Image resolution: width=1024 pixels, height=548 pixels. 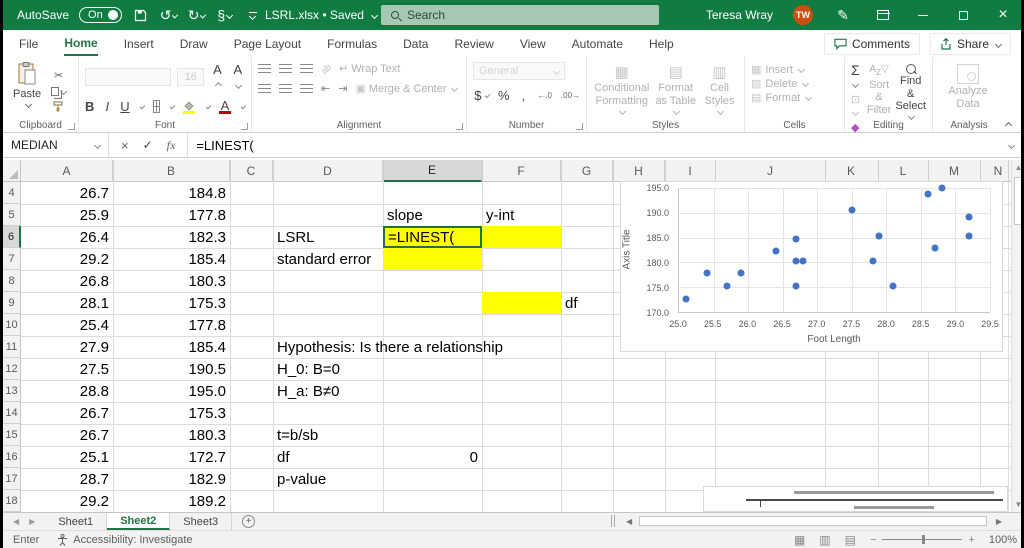 What do you see at coordinates (59, 91) in the screenshot?
I see `copy-icon` at bounding box center [59, 91].